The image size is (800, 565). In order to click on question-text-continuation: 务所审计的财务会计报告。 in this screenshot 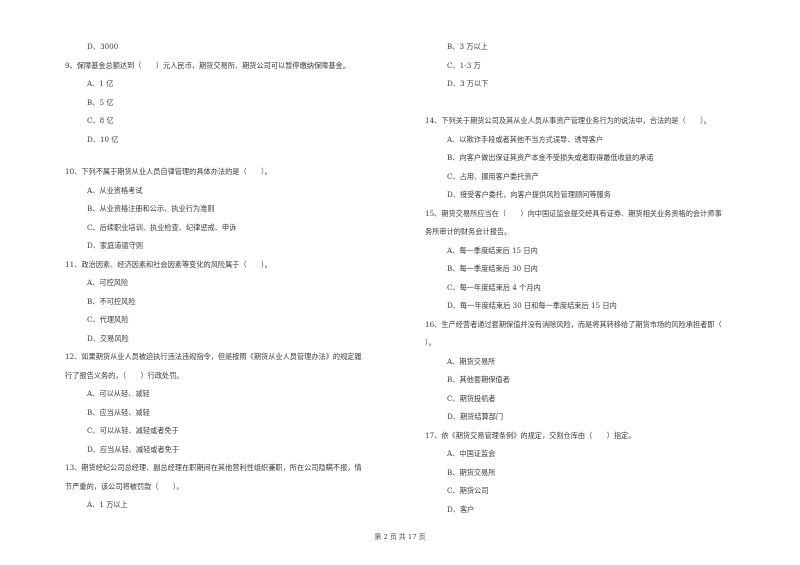, I will do `click(468, 231)`.